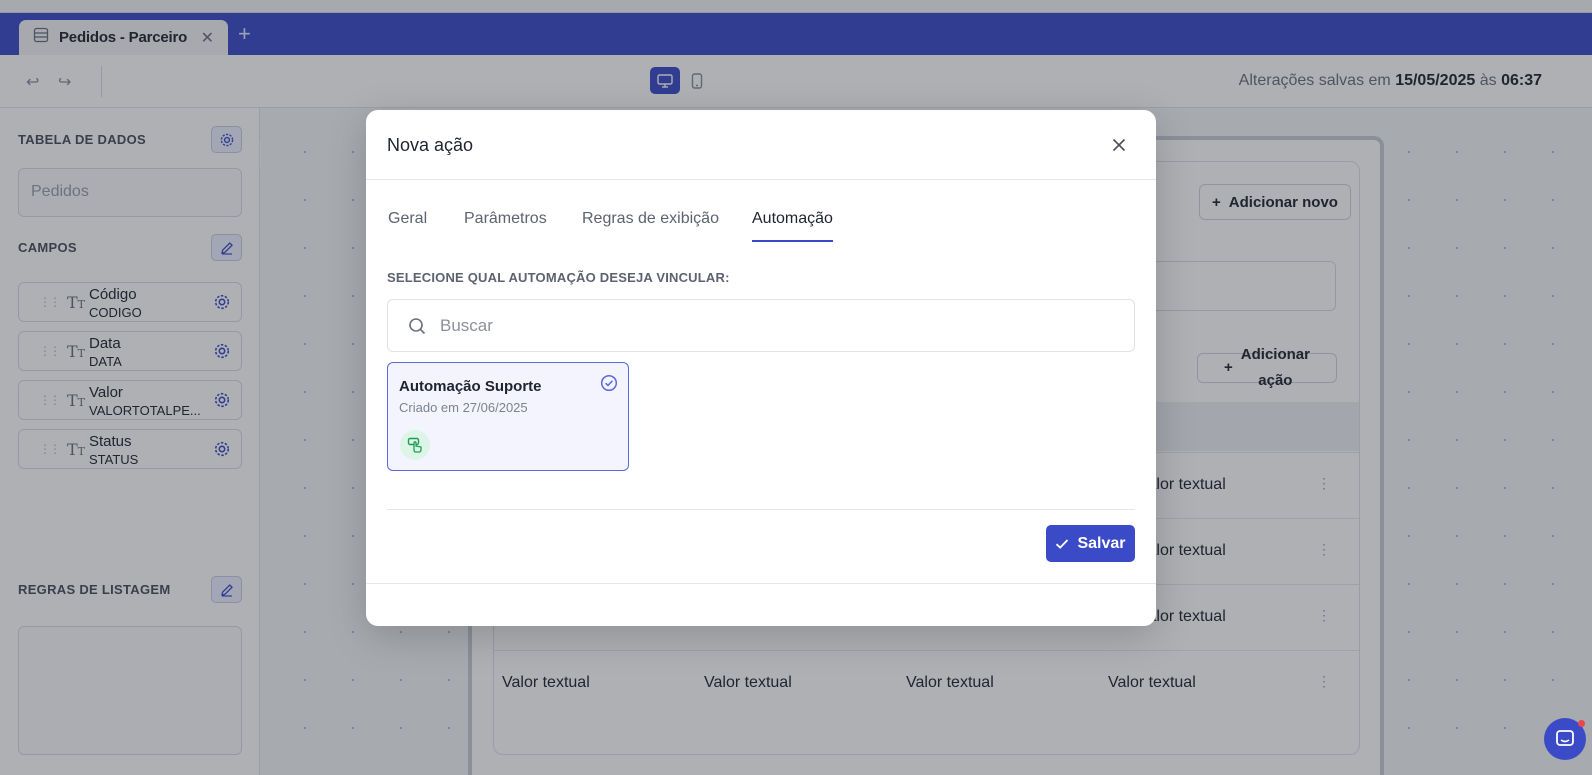  Describe the element at coordinates (417, 325) in the screenshot. I see `search-icon` at that location.